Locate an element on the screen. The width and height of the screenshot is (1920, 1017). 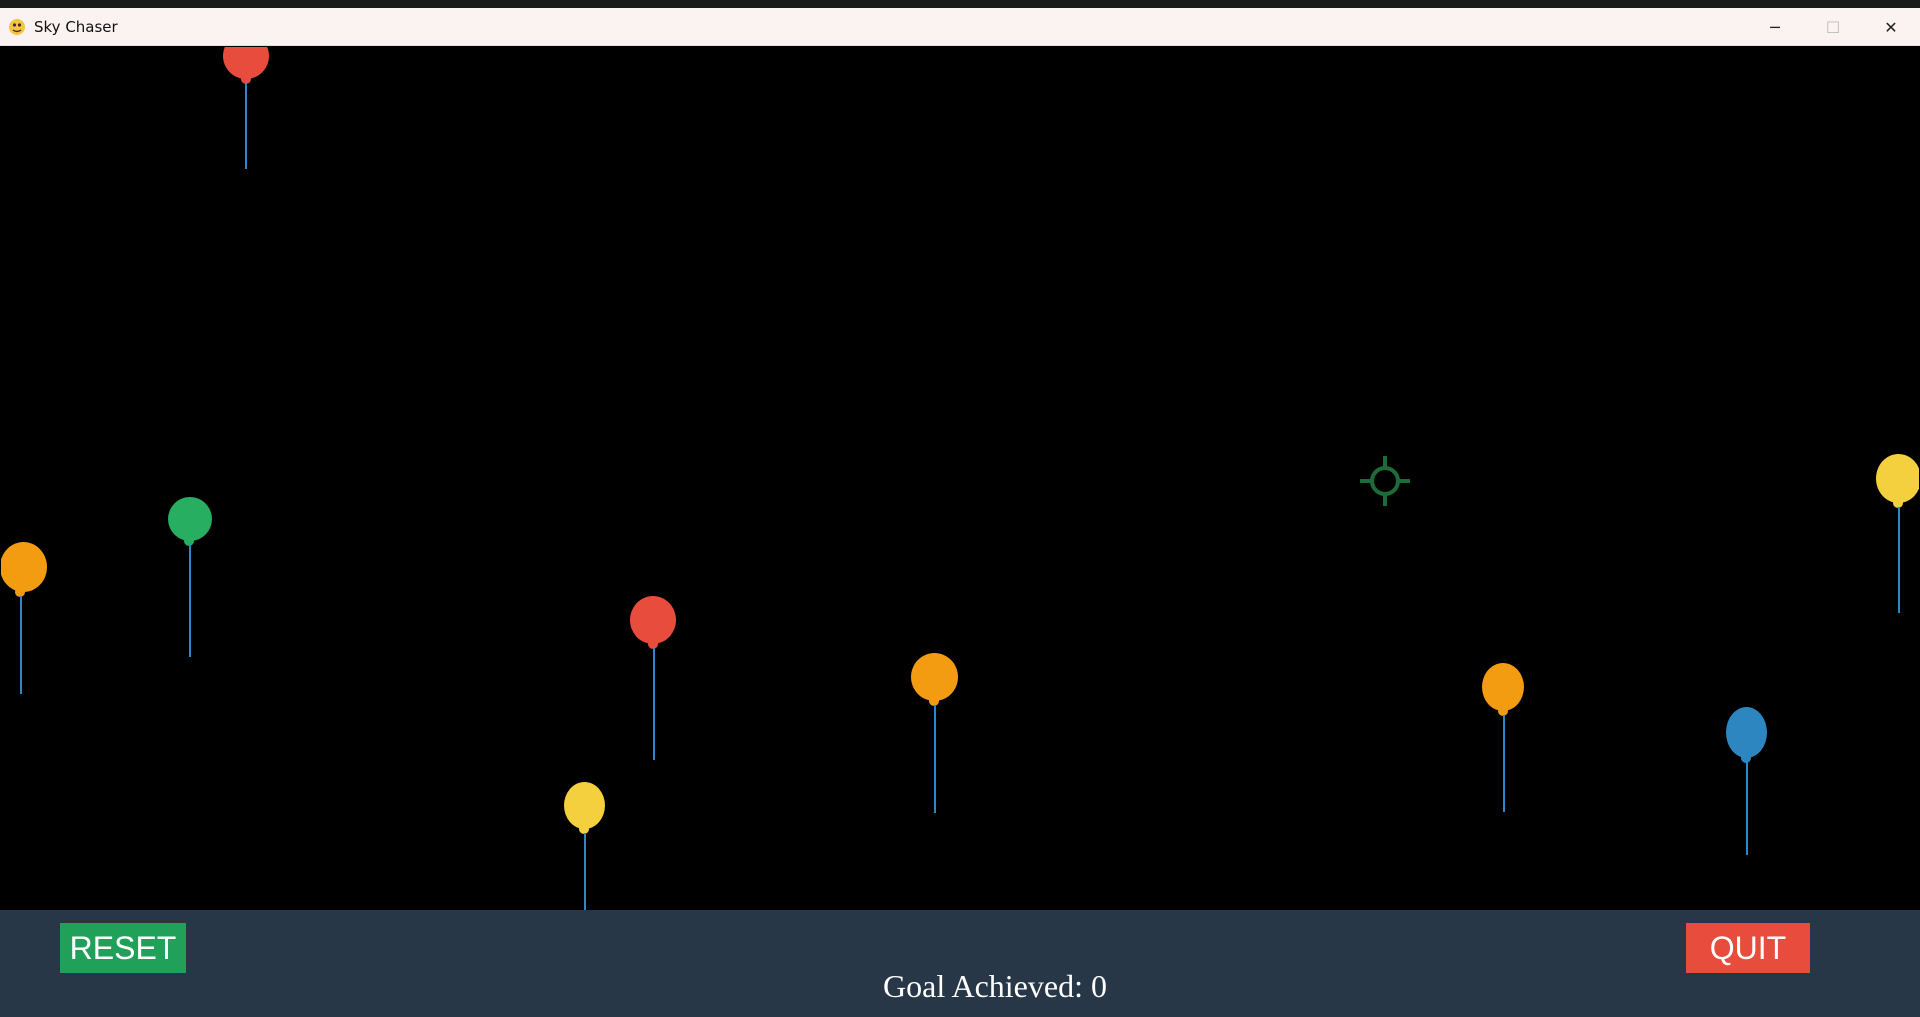
quit-button: QUIT is located at coordinates (1748, 948).